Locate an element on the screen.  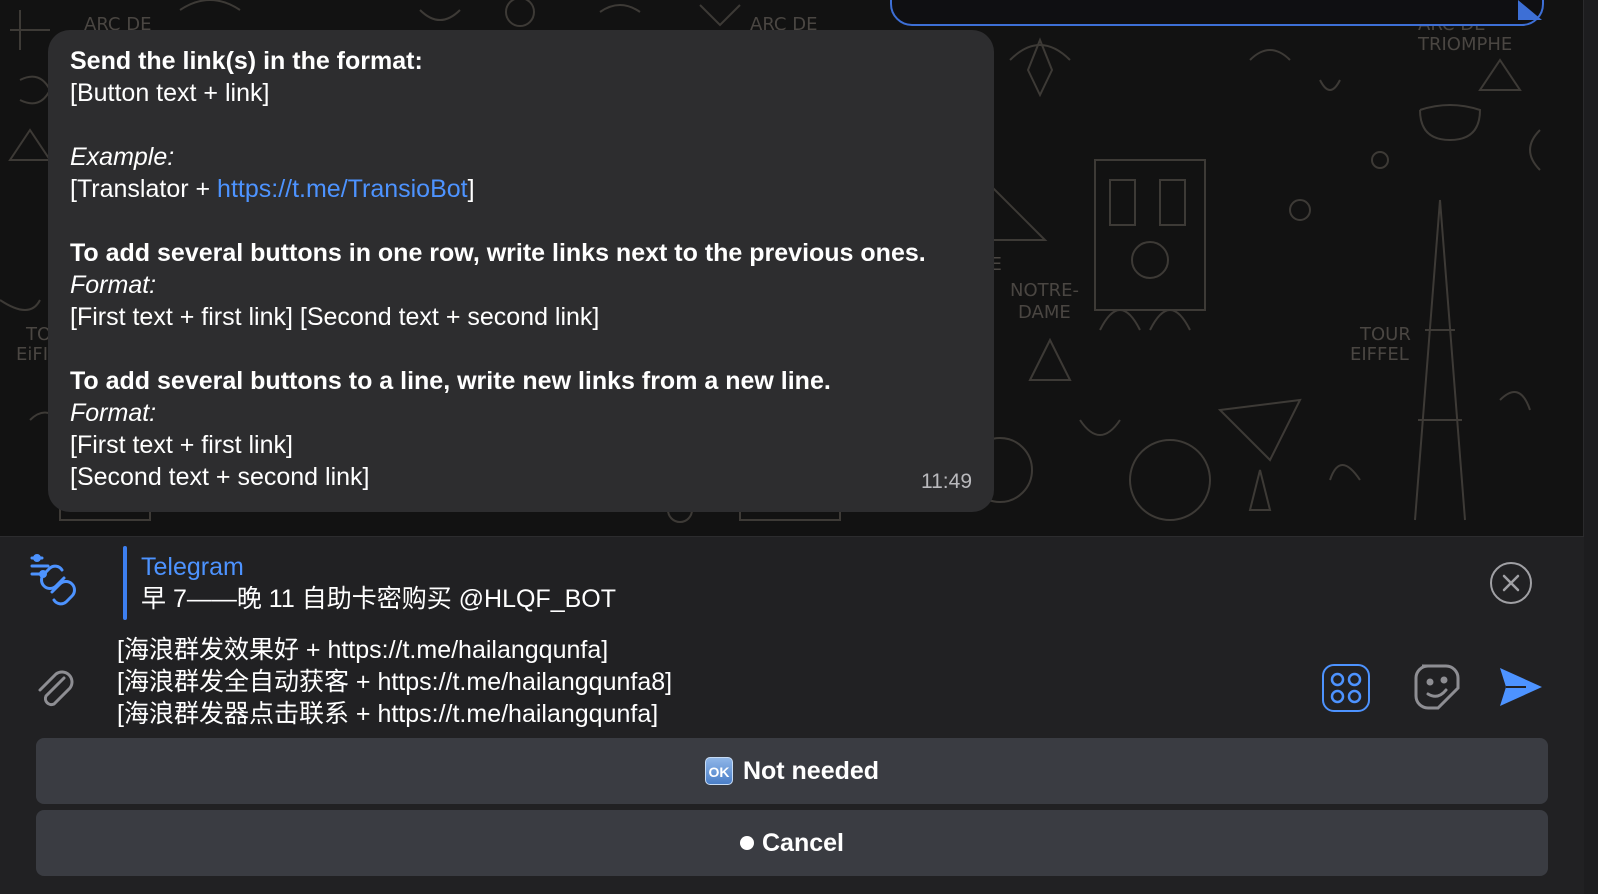
ok-badge-icon: OK is located at coordinates (718, 771).